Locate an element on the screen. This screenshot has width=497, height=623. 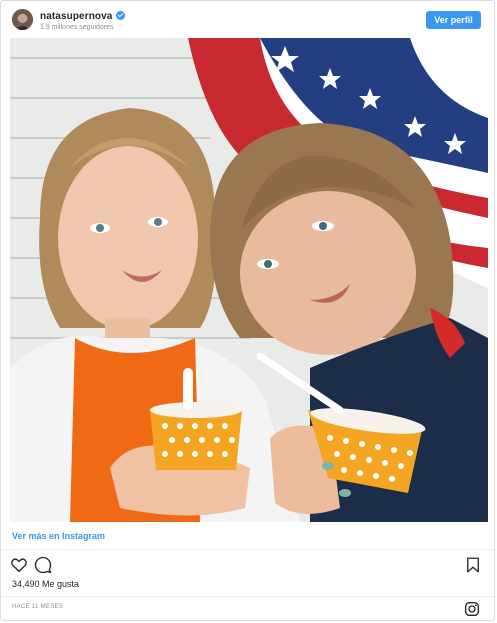
action-bar is located at coordinates (247, 565).